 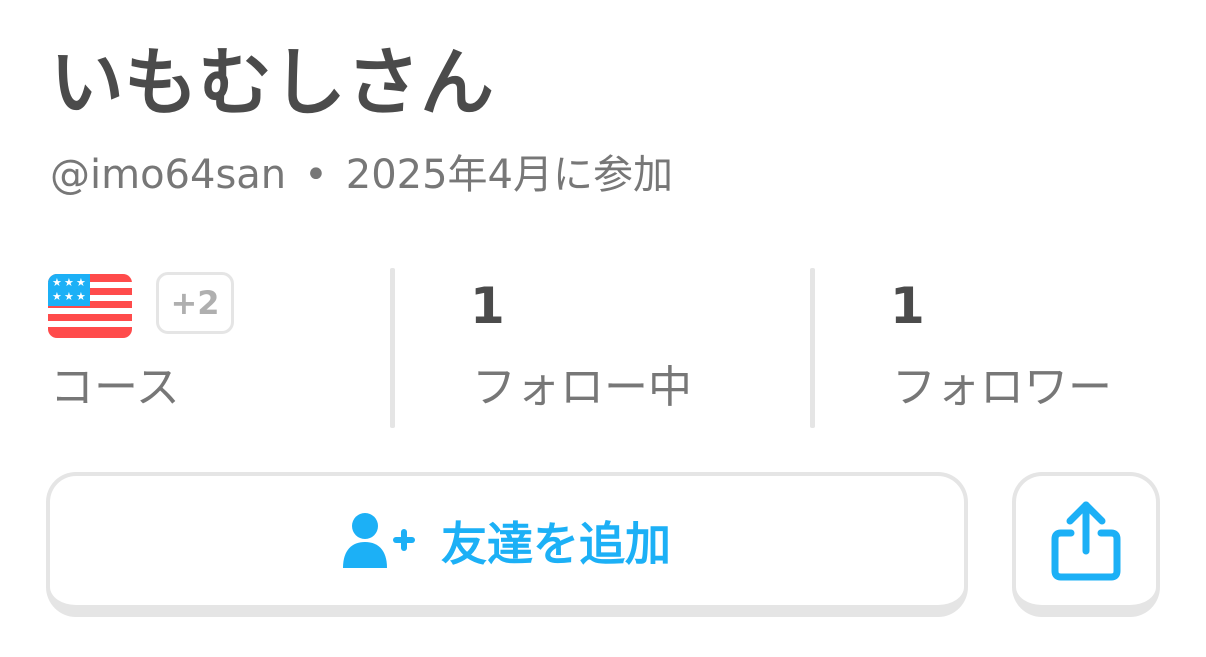 What do you see at coordinates (218, 348) in the screenshot?
I see `stat-courses: ★ ★ ★ ★ ★ ★ +2 コース` at bounding box center [218, 348].